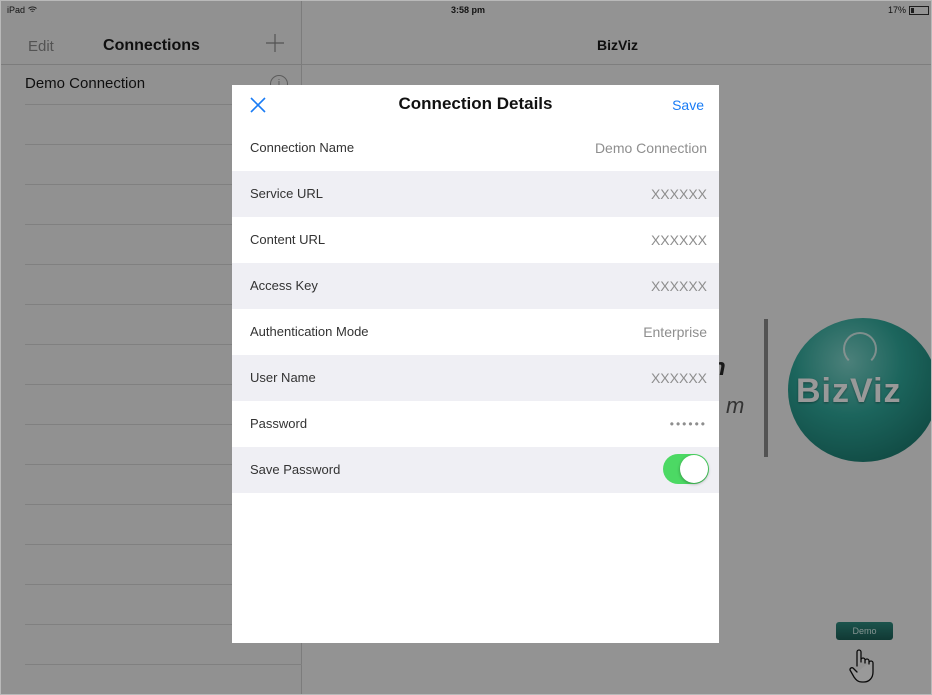 The image size is (932, 695). I want to click on user-name-label: User Name, so click(283, 377).